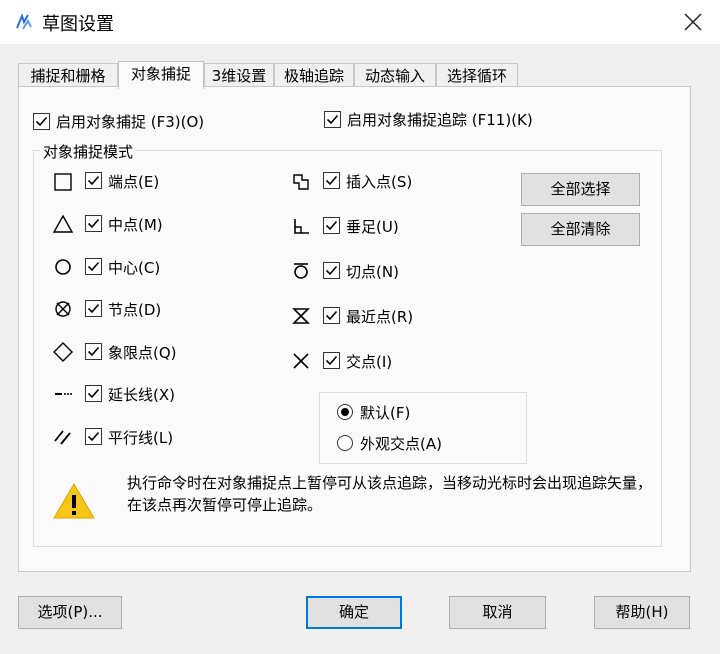 The width and height of the screenshot is (720, 654). I want to click on nearest-label: 最近点(R), so click(380, 317).